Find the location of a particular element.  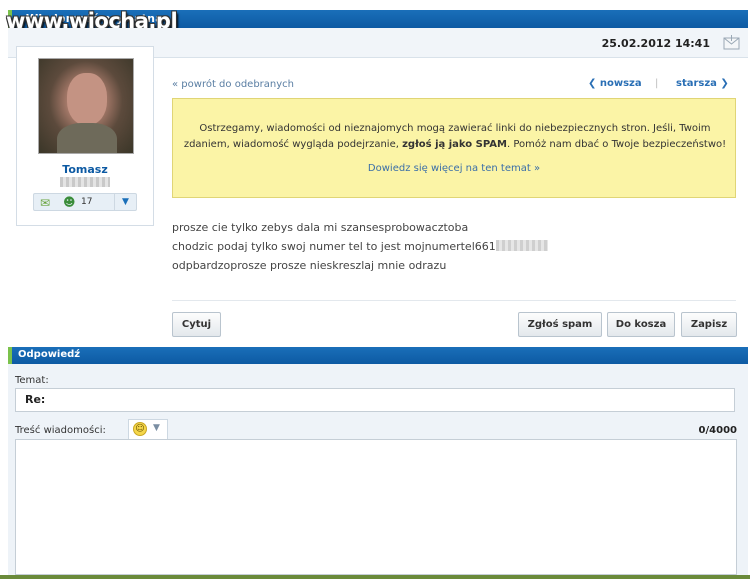

divider is located at coordinates (454, 300).